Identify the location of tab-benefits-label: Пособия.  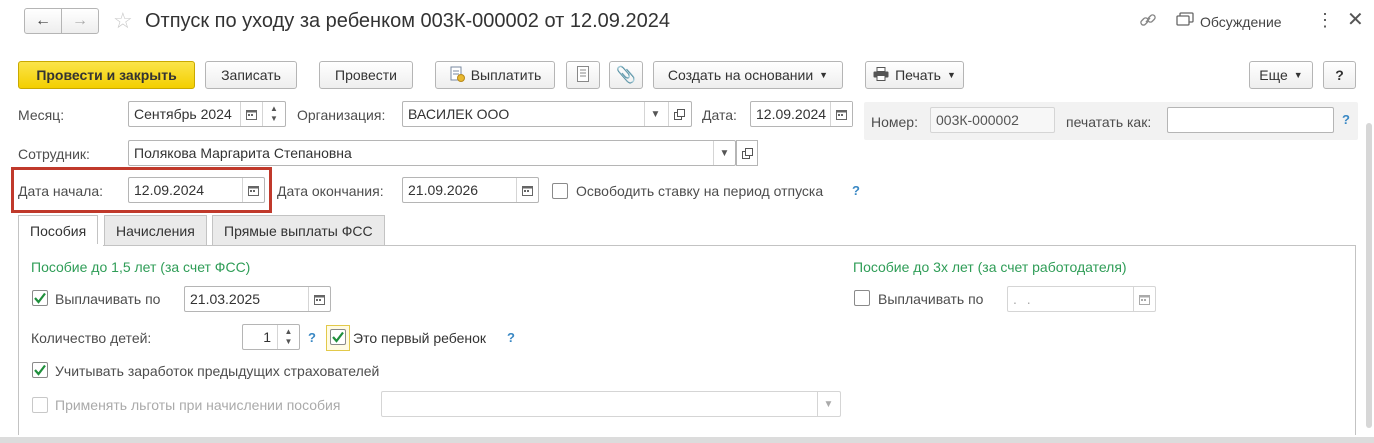
(58, 231).